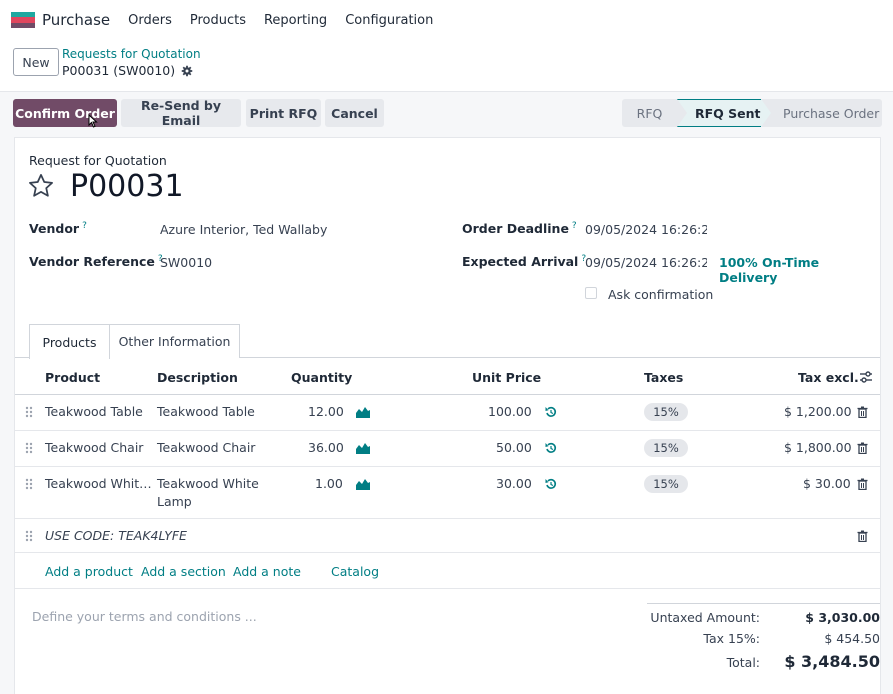  What do you see at coordinates (866, 377) in the screenshot?
I see `column-settings-icon` at bounding box center [866, 377].